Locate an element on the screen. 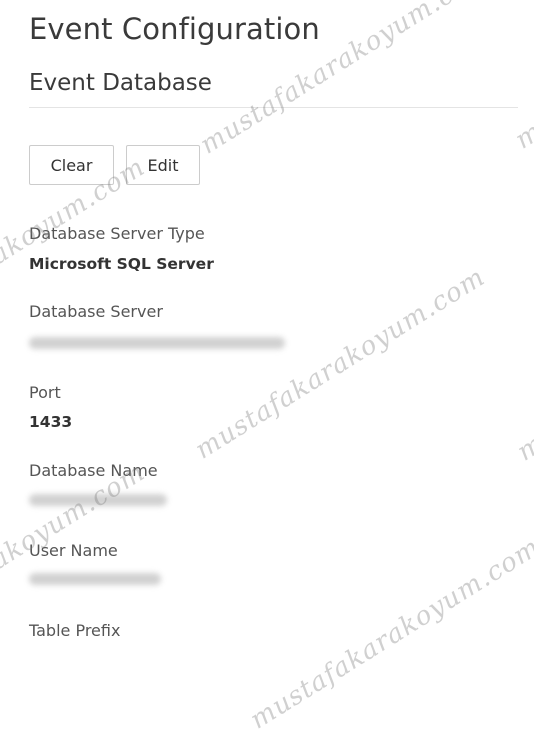  section-title: Event Database is located at coordinates (120, 83).